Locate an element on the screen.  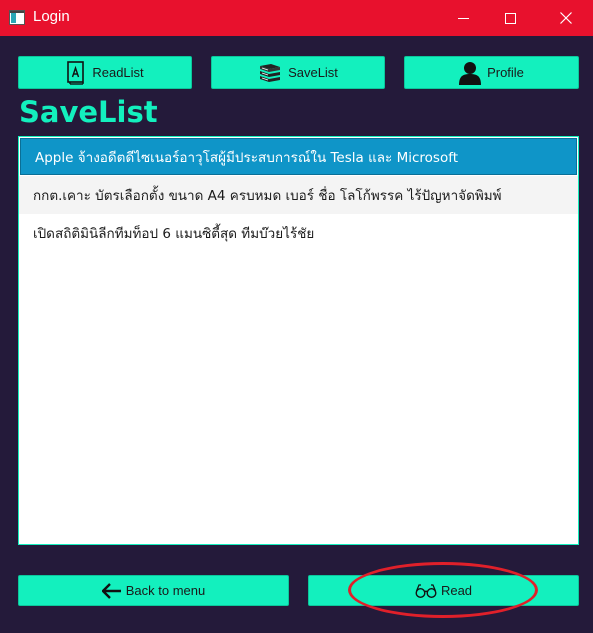
minimize-icon is located at coordinates (463, 18).